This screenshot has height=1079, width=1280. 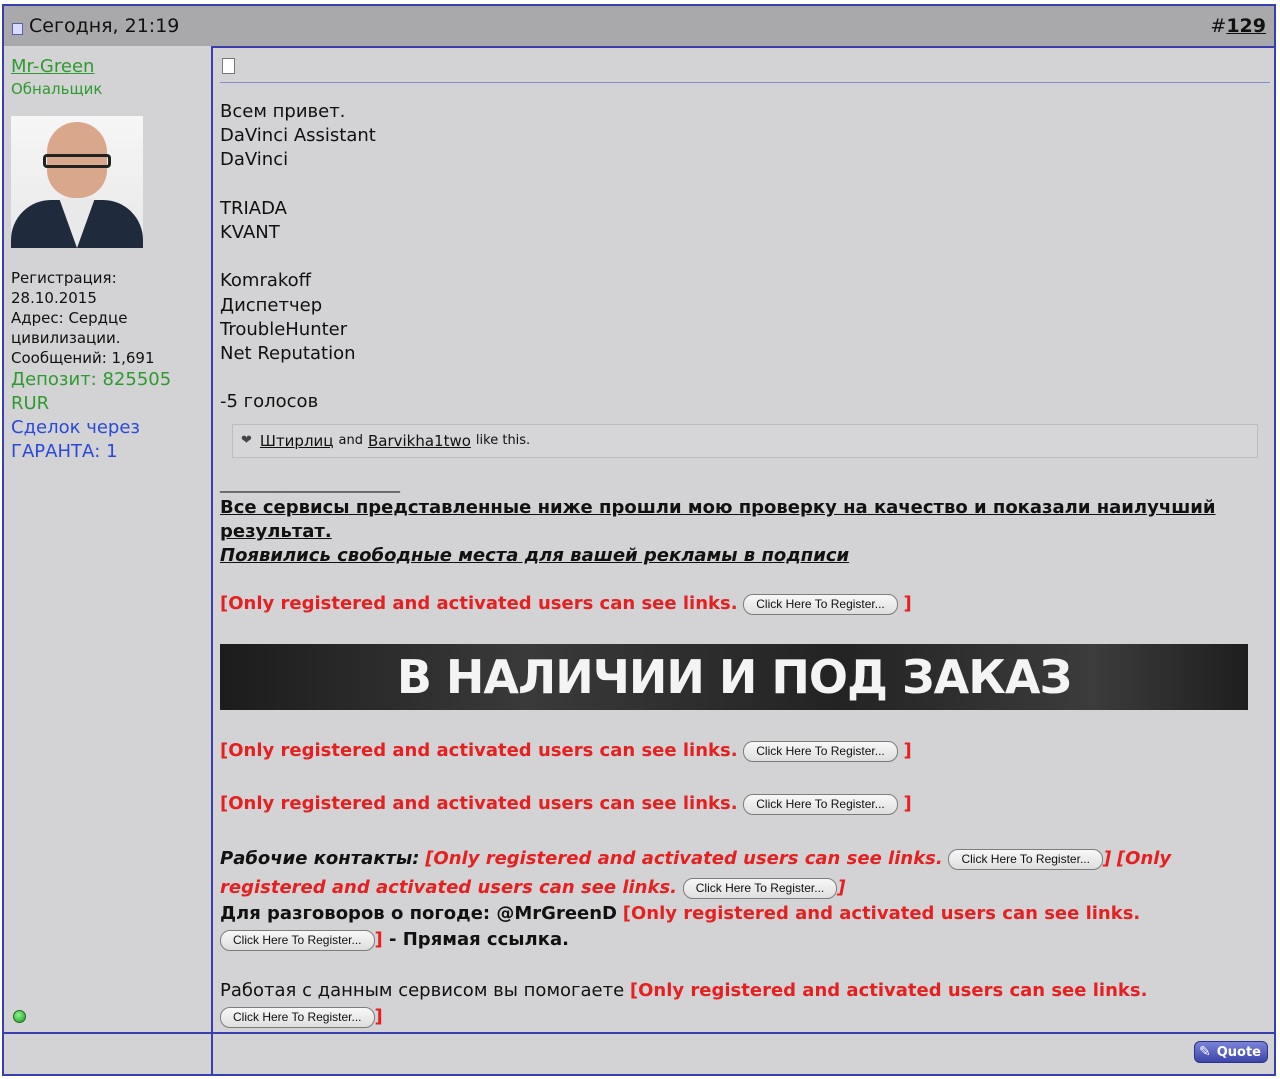 What do you see at coordinates (639, 27) in the screenshot?
I see `post-header: Сегодня, 21:19 #129` at bounding box center [639, 27].